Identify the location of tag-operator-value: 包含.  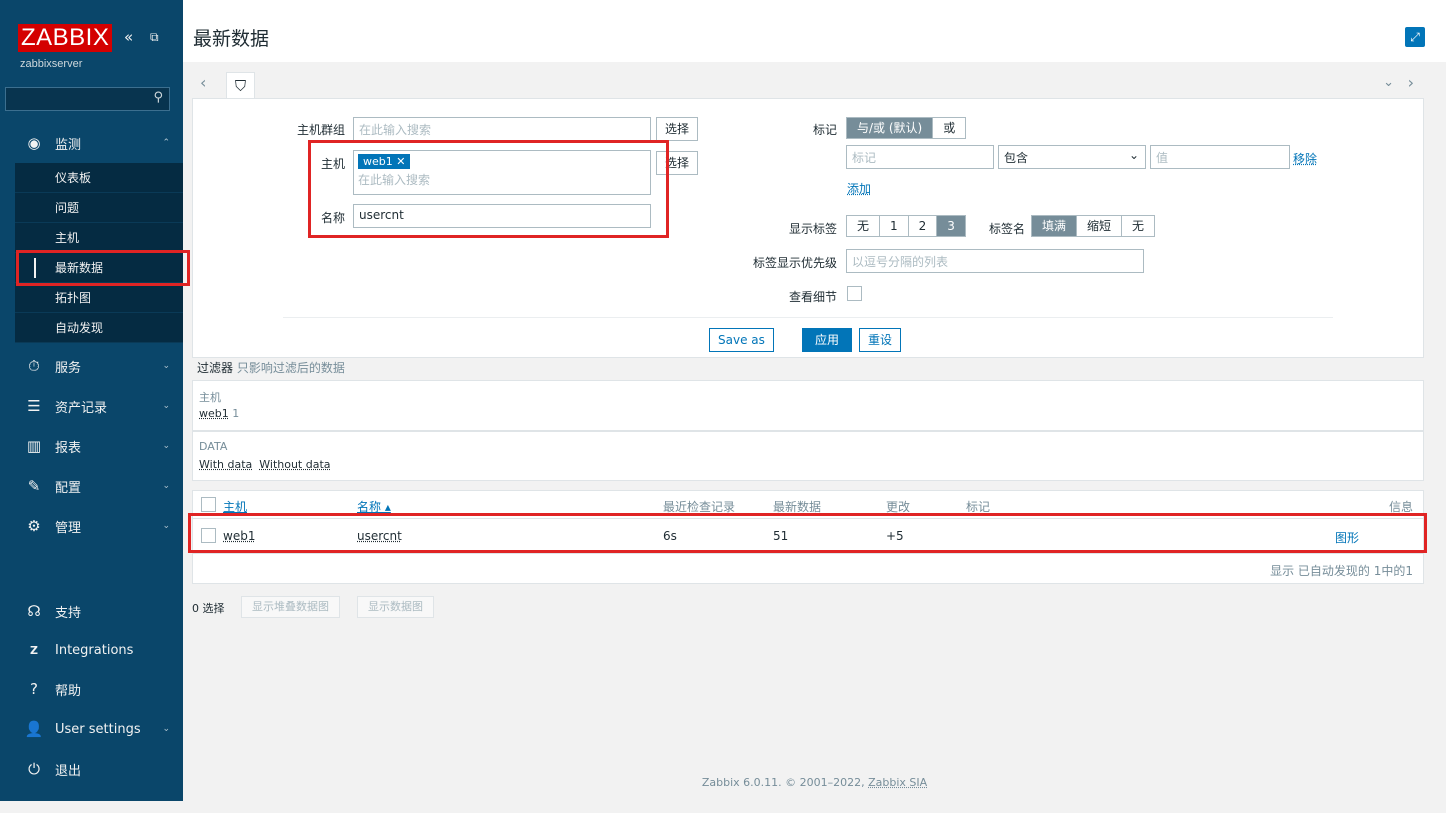
(1016, 158).